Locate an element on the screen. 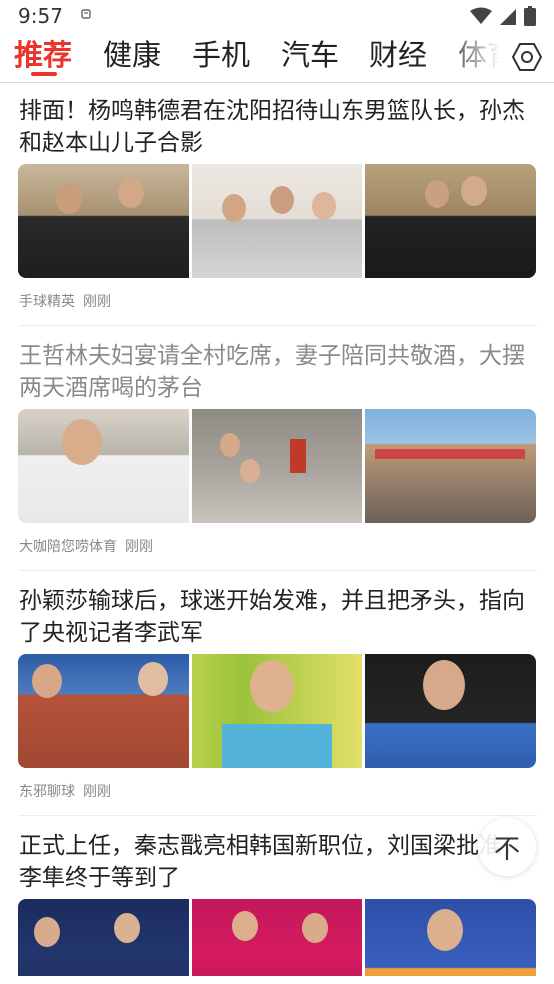  tab-car: 汽车 is located at coordinates (310, 56).